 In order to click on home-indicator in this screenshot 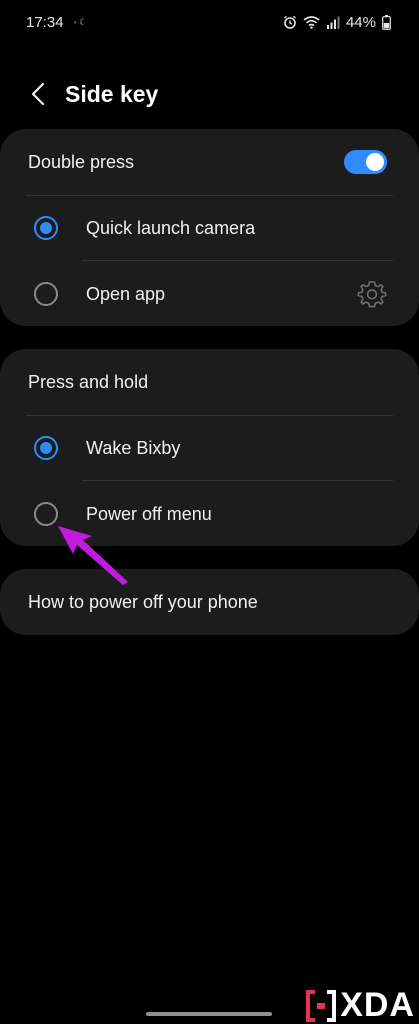, I will do `click(209, 1014)`.